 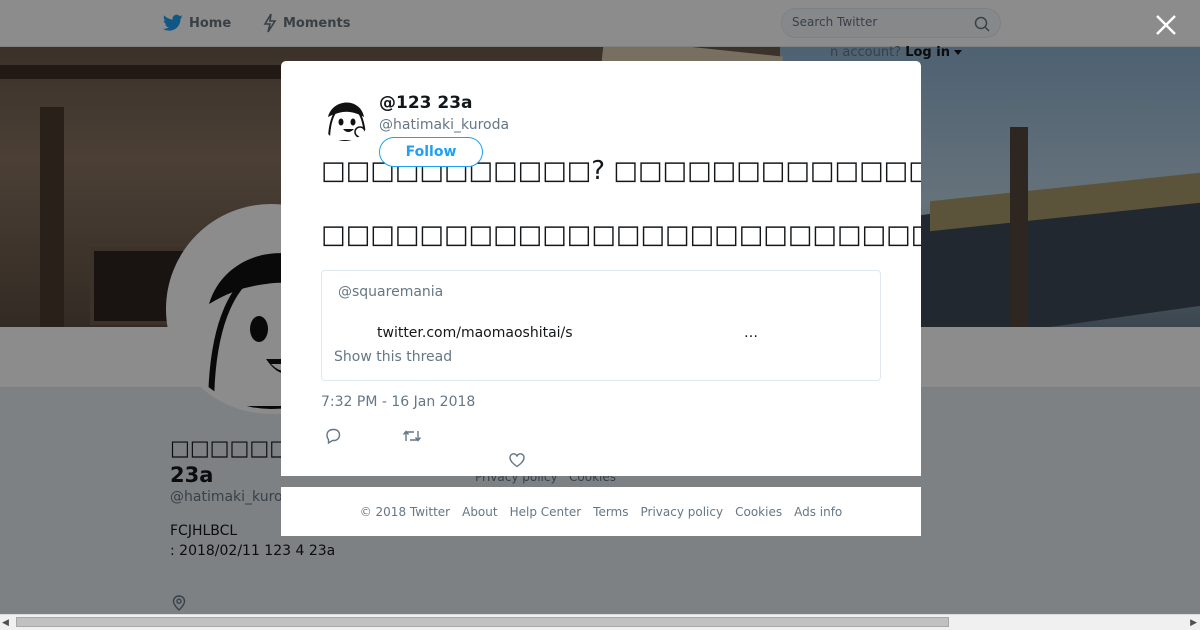 What do you see at coordinates (610, 512) in the screenshot?
I see `footer-terms-link: Terms` at bounding box center [610, 512].